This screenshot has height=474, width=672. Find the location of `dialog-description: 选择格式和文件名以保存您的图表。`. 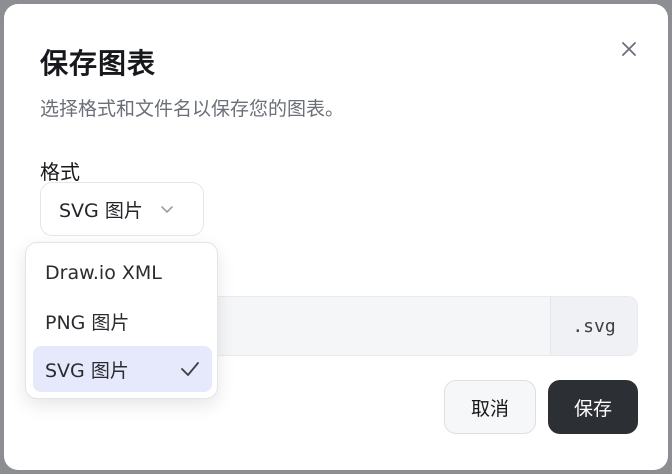

dialog-description: 选择格式和文件名以保存您的图表。 is located at coordinates (192, 109).